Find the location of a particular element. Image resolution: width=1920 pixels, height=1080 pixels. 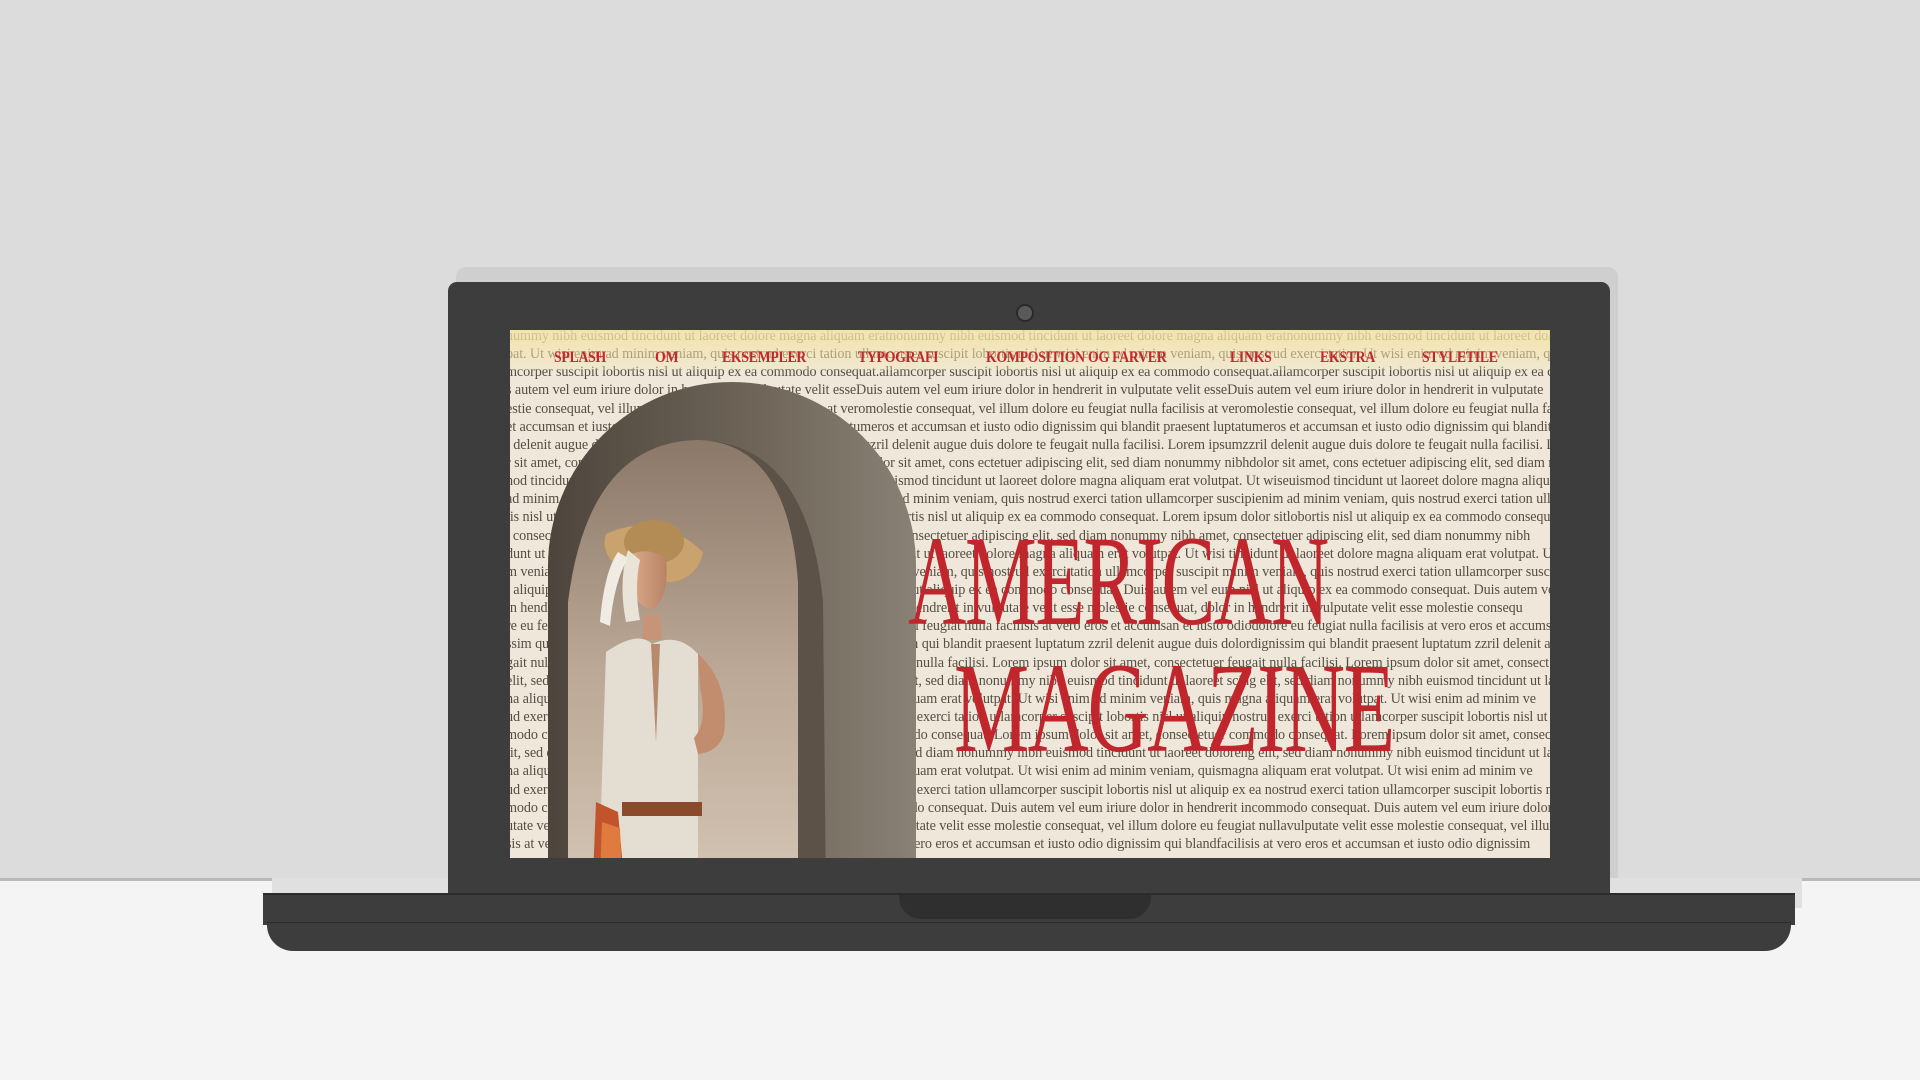

nav-item-ekstra: EKSTRA is located at coordinates (1347, 358).